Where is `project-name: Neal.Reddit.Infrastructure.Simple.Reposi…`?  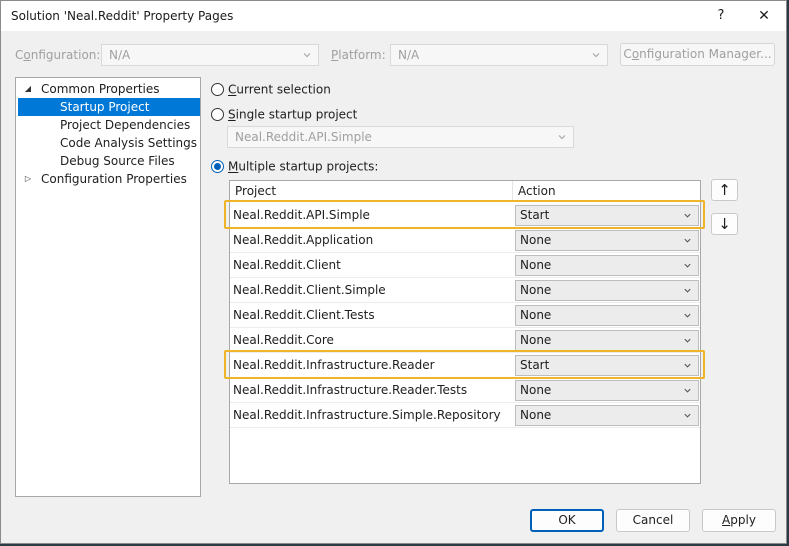 project-name: Neal.Reddit.Infrastructure.Simple.Reposi… is located at coordinates (367, 415).